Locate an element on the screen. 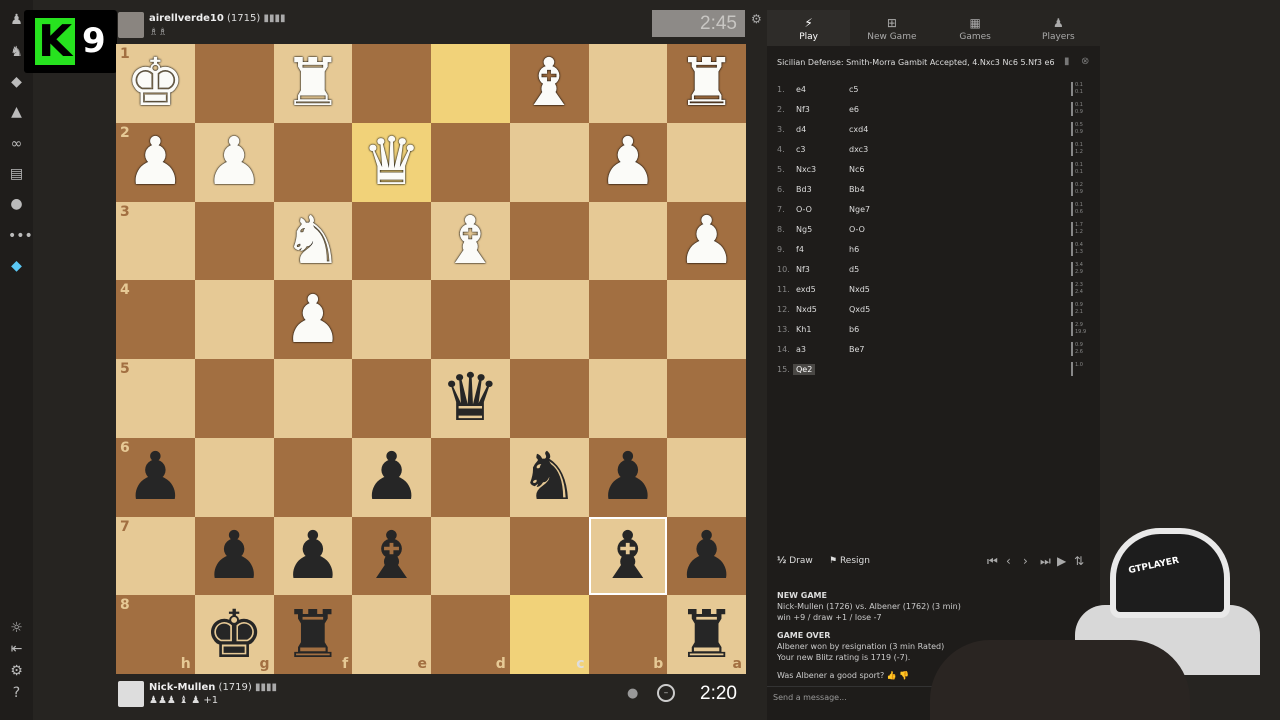  black-move: d5 is located at coordinates (854, 270).